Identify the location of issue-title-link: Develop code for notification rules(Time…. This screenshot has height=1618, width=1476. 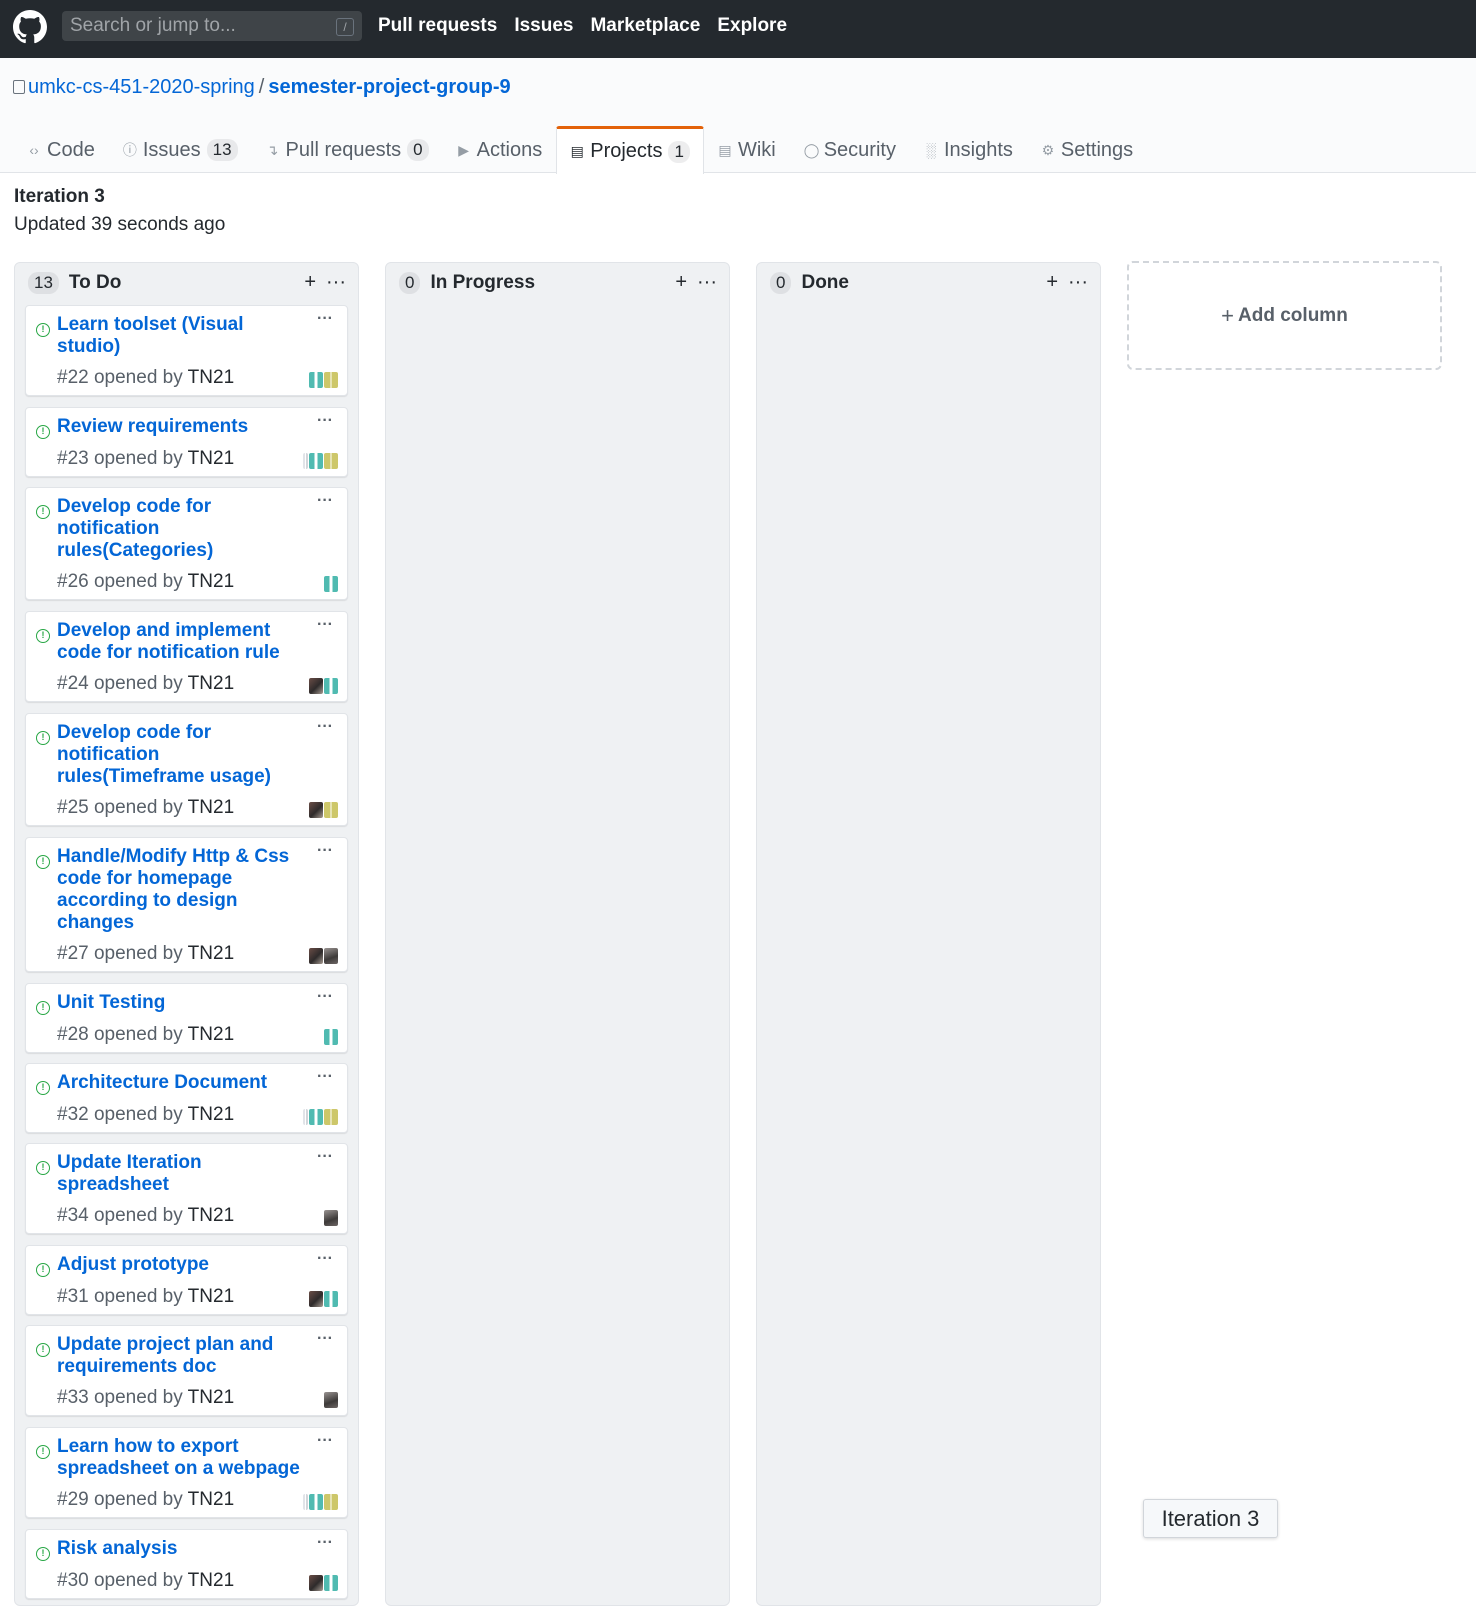
(182, 755).